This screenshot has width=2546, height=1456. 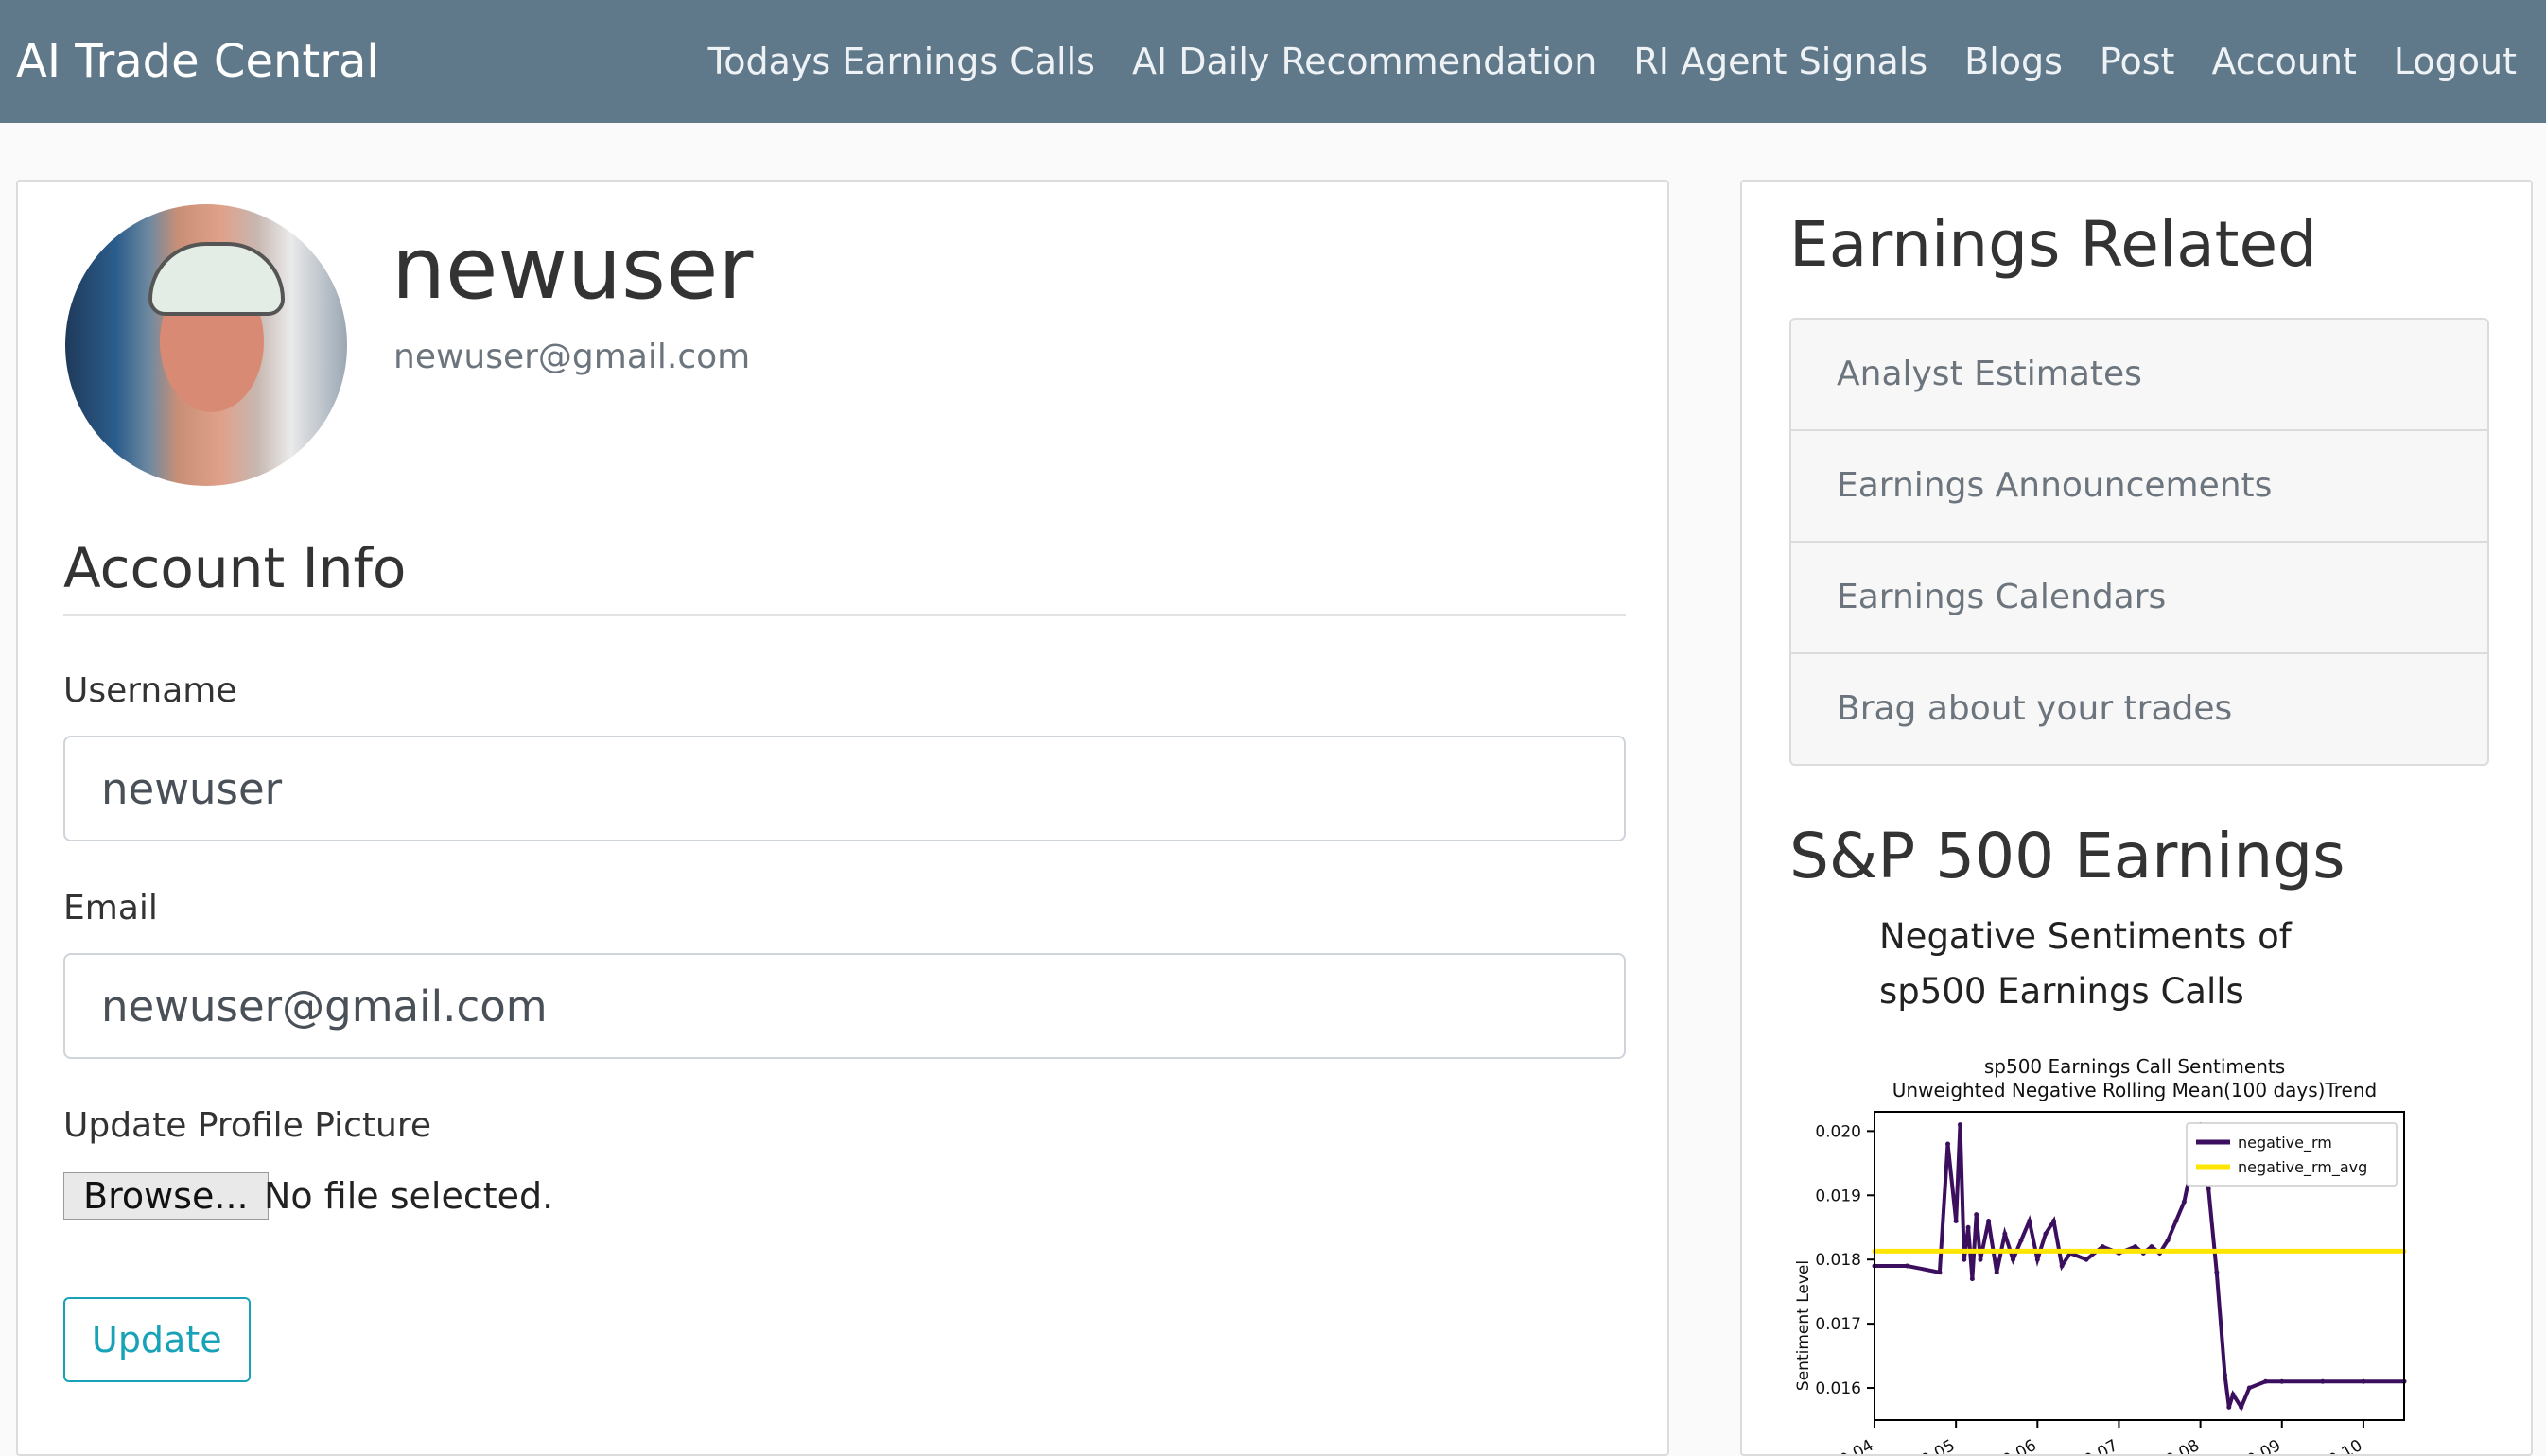 What do you see at coordinates (845, 576) in the screenshot?
I see `account-info-heading: Account Info` at bounding box center [845, 576].